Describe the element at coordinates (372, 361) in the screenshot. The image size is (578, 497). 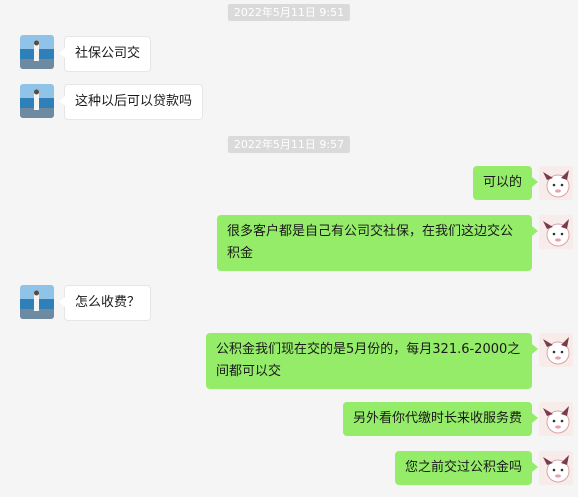
I see `message-bubble: 公积金我们现在交的是5月份的，每月321.6-2000之间都可以交` at that location.